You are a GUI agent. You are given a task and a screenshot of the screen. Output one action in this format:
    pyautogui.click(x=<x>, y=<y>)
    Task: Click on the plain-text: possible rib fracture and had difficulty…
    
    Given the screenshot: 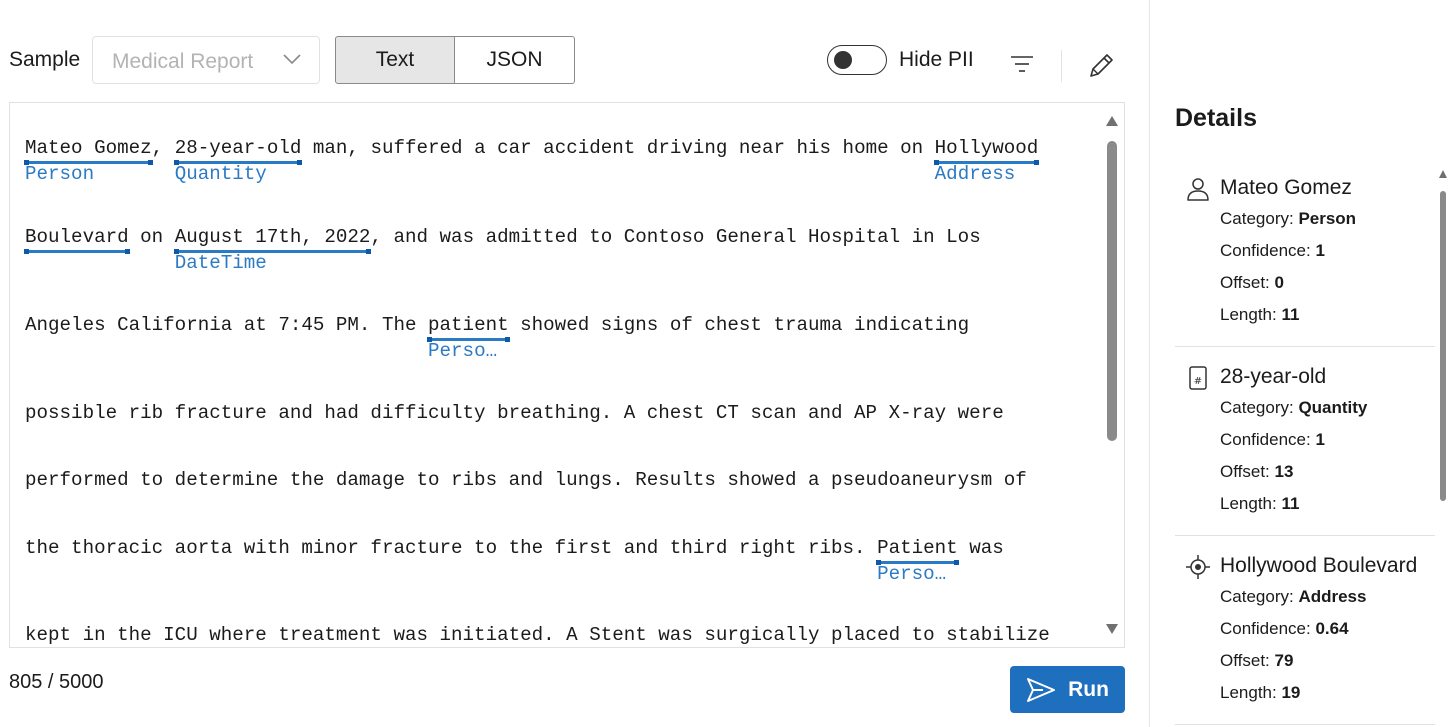 What is the action you would take?
    pyautogui.click(x=514, y=413)
    